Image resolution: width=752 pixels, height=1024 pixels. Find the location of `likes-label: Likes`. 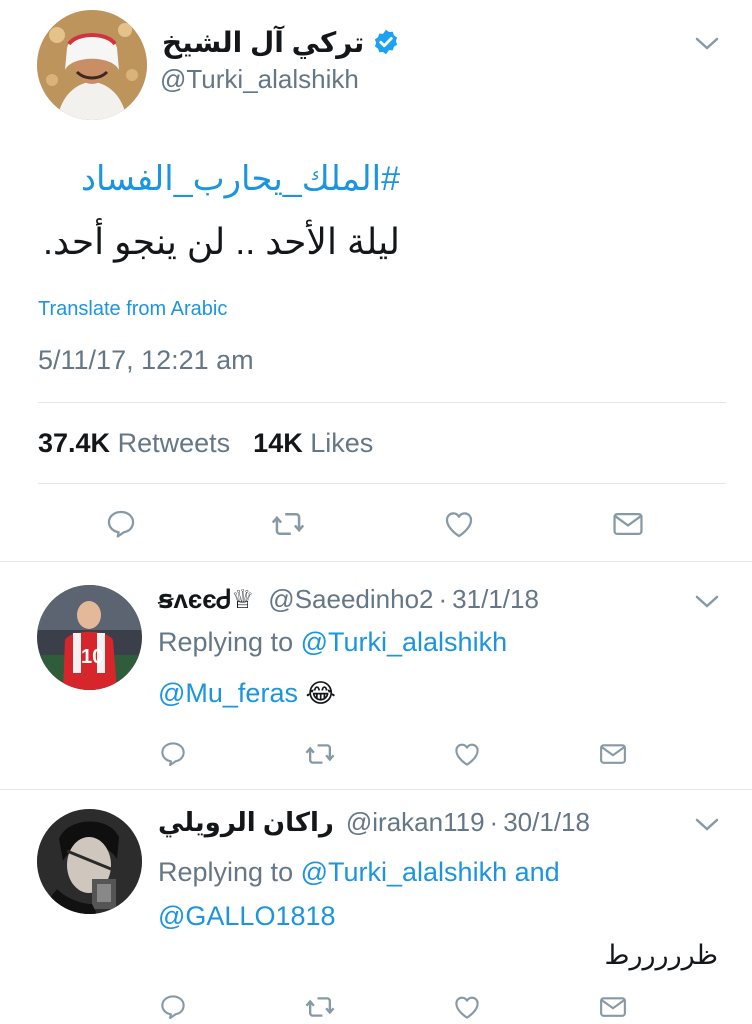

likes-label: Likes is located at coordinates (341, 443).